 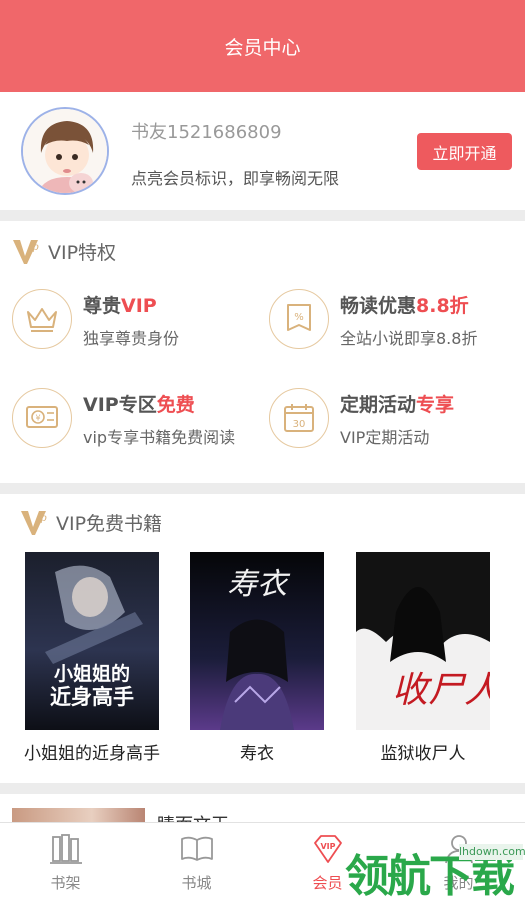 I want to click on tab-mine: 我的, so click(x=458, y=861).